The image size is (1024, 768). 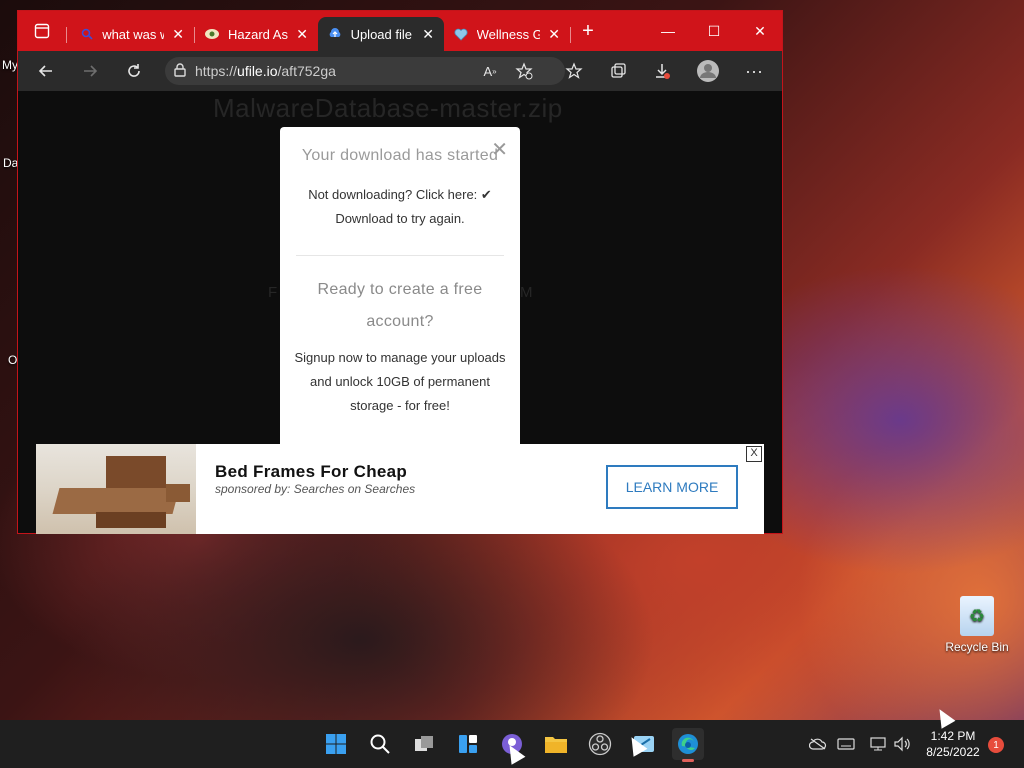 What do you see at coordinates (618, 71) in the screenshot?
I see `collections-icon` at bounding box center [618, 71].